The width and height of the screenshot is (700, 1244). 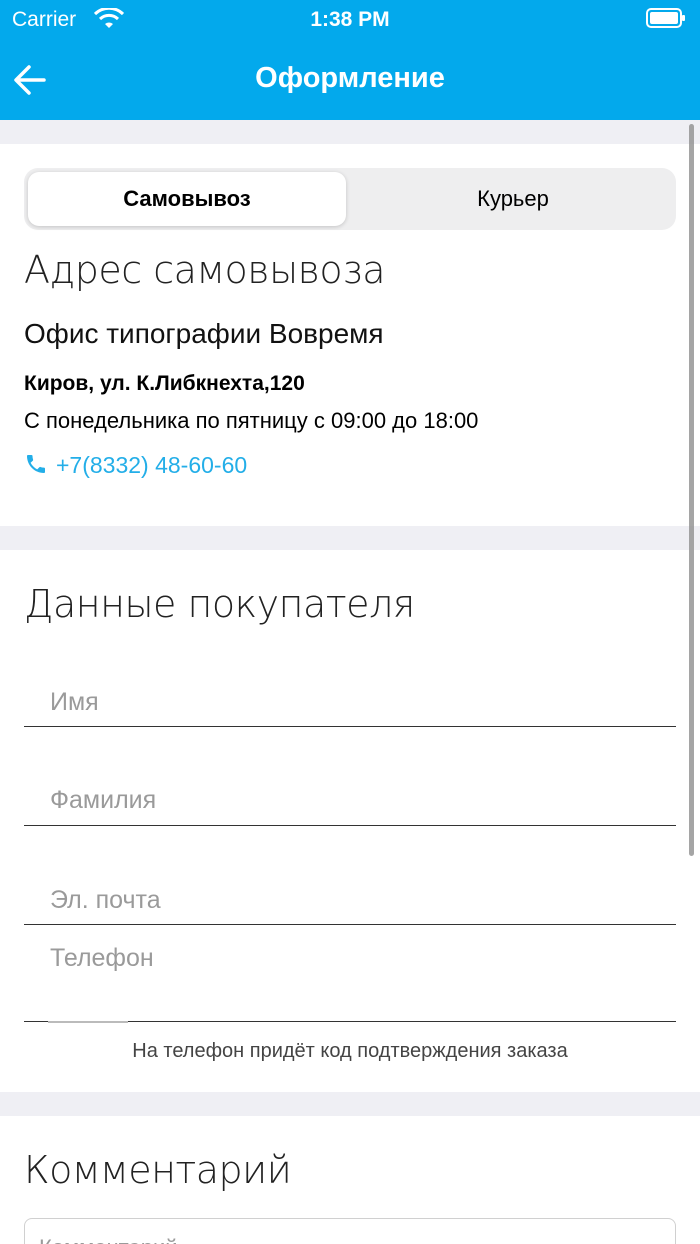 I want to click on pickup-office-name: Офис типографии Вовремя, so click(x=204, y=333).